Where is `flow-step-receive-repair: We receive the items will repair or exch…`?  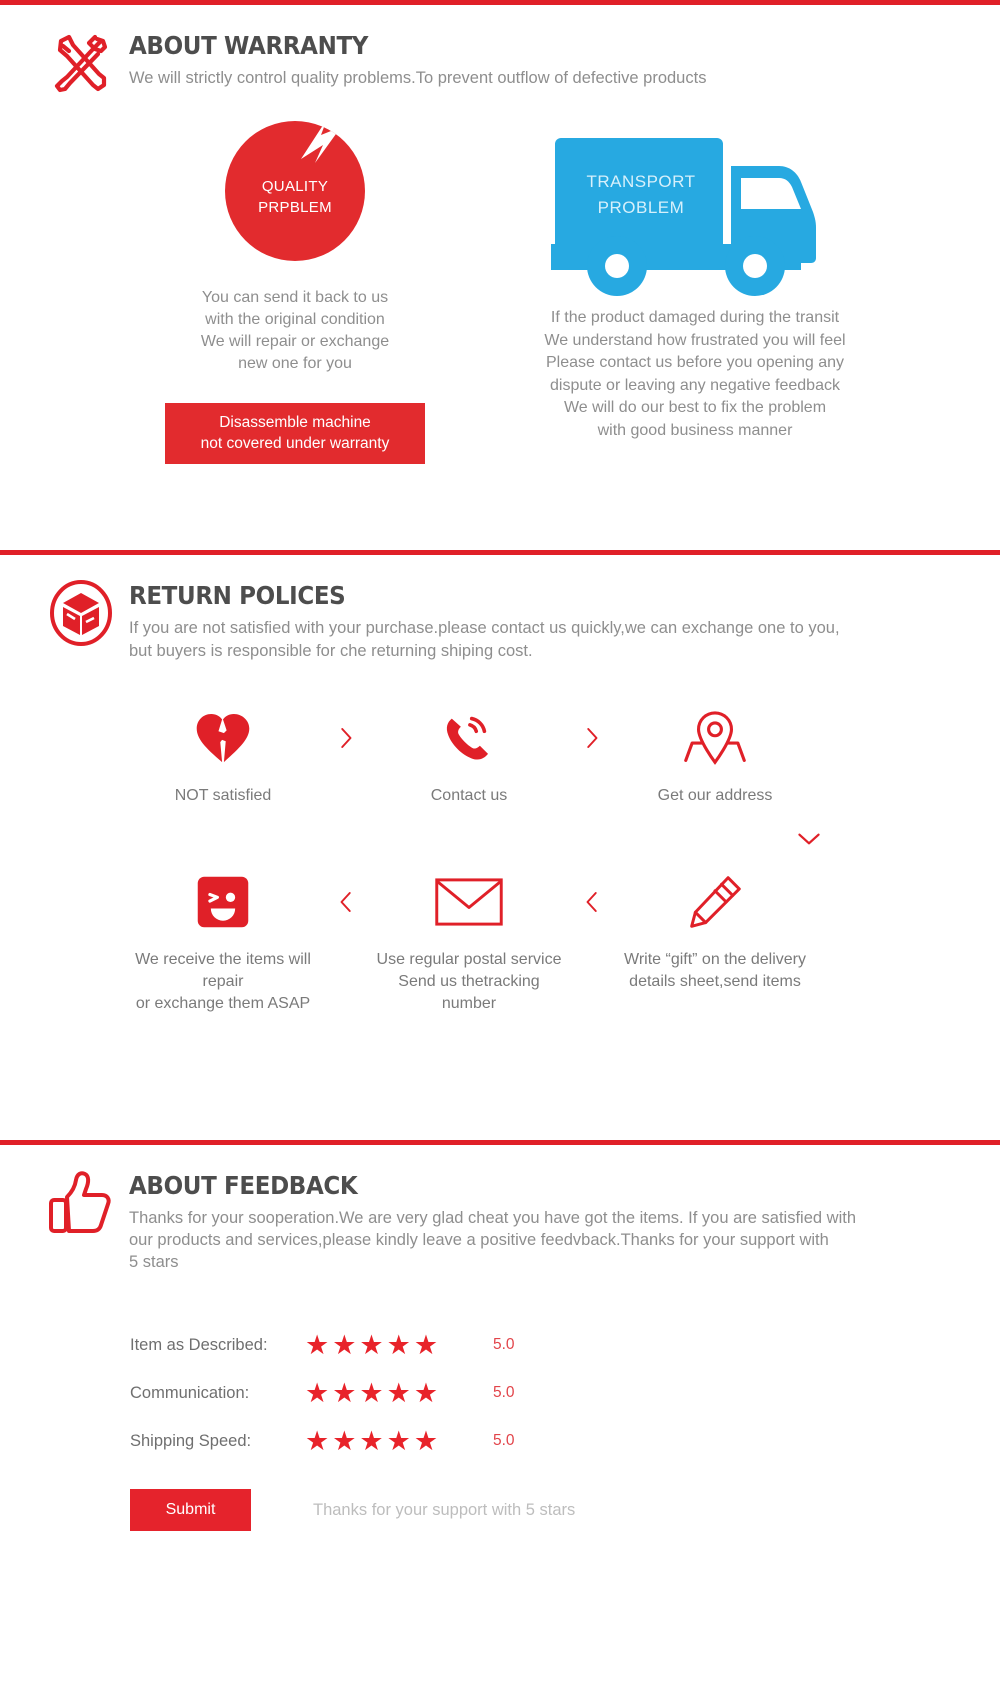
flow-step-receive-repair: We receive the items will repair or exch… is located at coordinates (223, 942).